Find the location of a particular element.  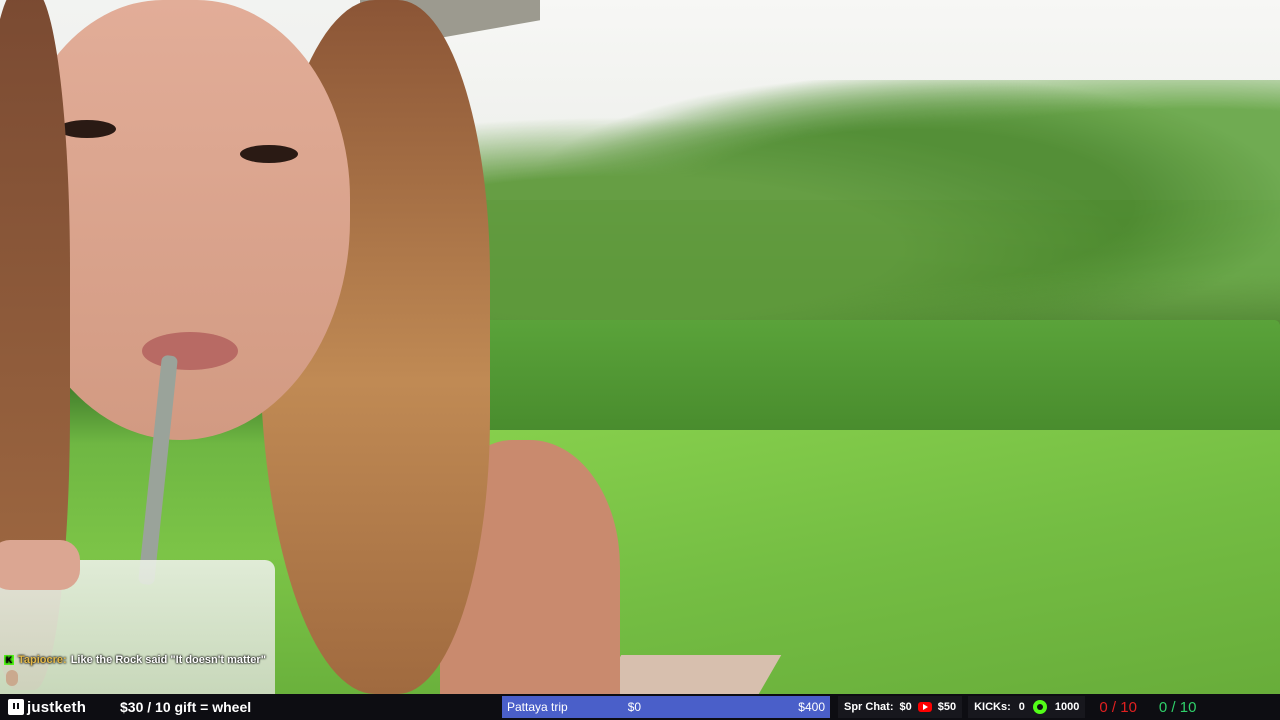

donation-goal: Pattaya trip $0 $400 is located at coordinates (666, 707).